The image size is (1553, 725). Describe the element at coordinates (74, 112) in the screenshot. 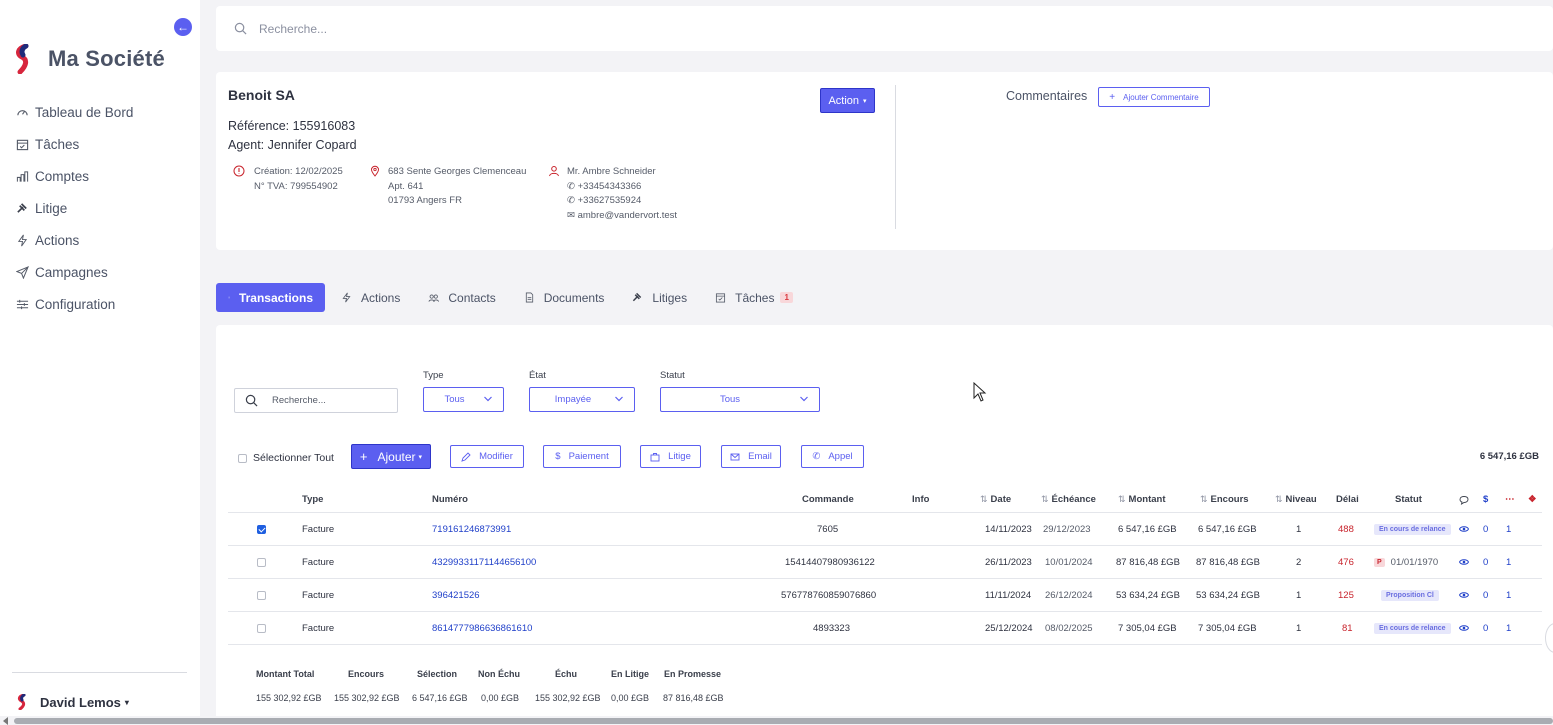

I see `sidebar-item-dashboard: Tableau de Bord` at that location.